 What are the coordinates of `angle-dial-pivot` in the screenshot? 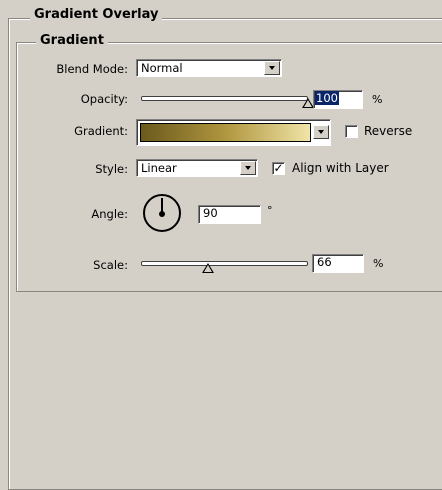 It's located at (162, 214).